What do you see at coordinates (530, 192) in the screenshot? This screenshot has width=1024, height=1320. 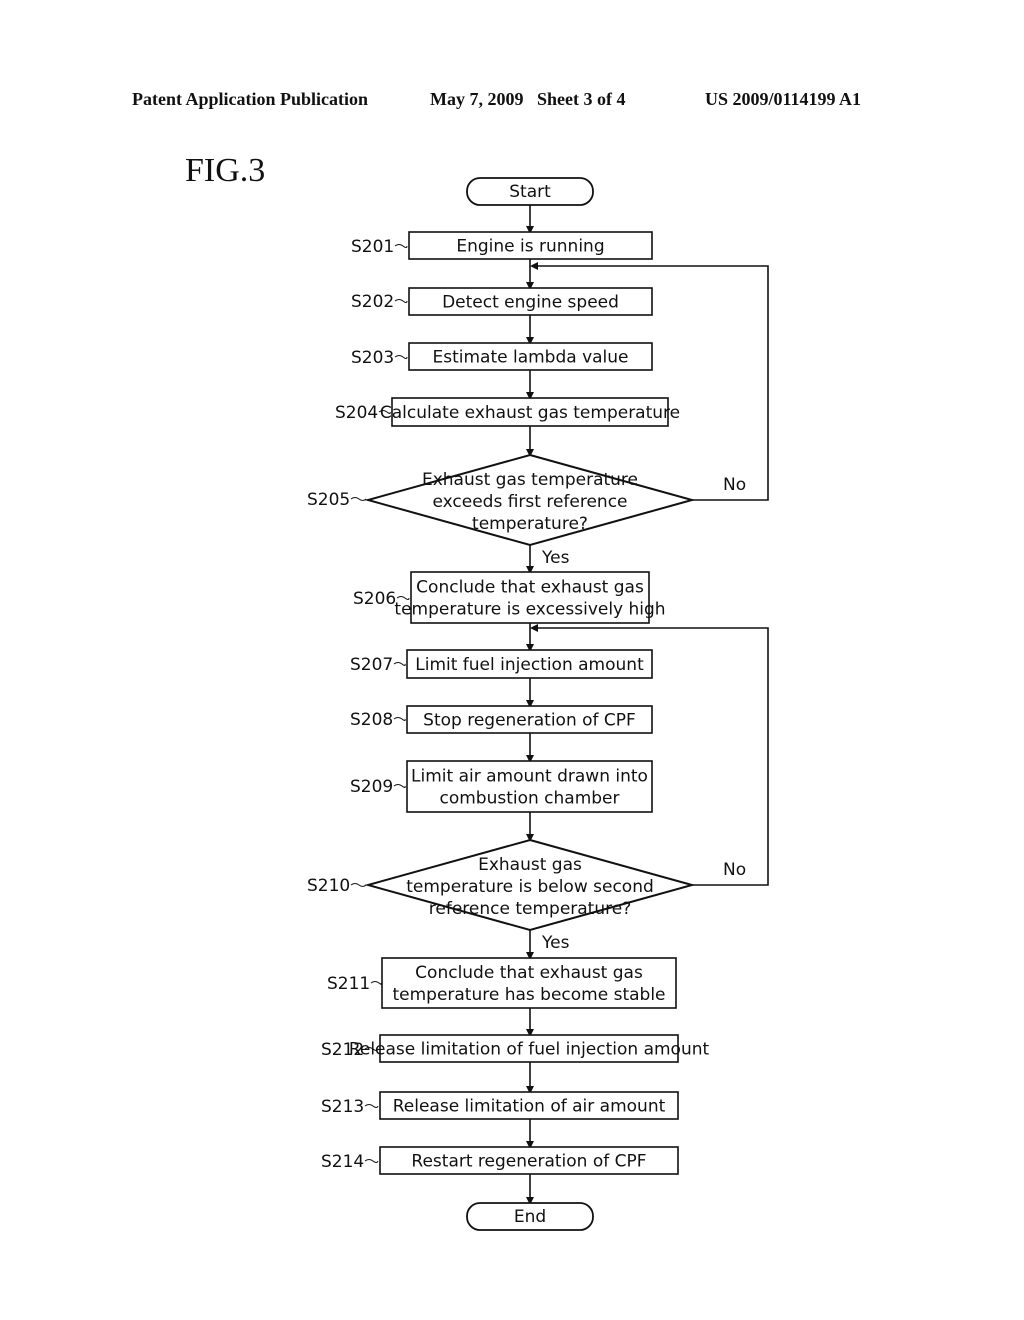 I see `start-terminal-label: Start` at bounding box center [530, 192].